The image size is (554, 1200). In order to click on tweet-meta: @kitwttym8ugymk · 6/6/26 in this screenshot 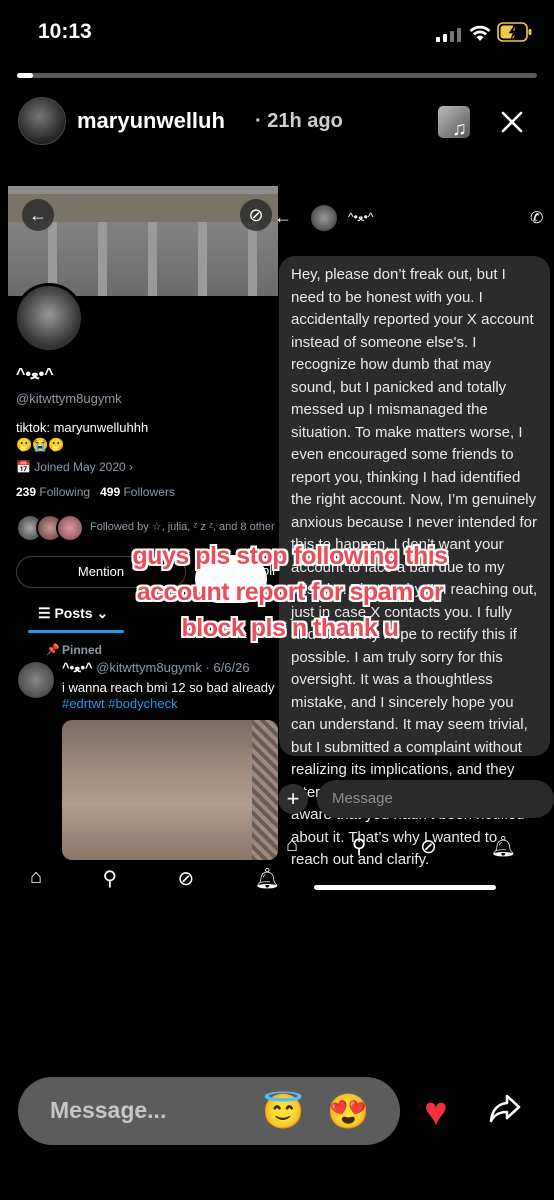, I will do `click(173, 667)`.